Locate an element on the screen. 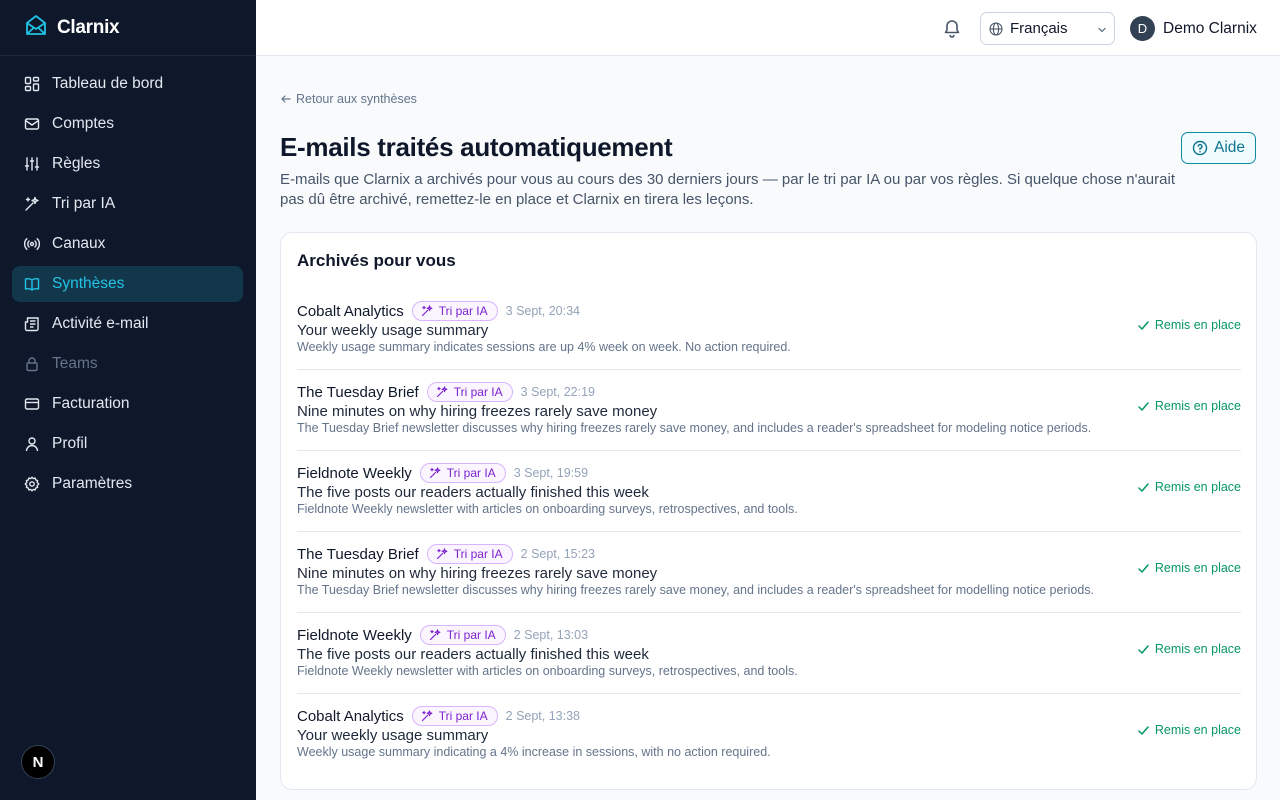 This screenshot has height=800, width=1280. sidebar-item-billing: Facturation is located at coordinates (127, 404).